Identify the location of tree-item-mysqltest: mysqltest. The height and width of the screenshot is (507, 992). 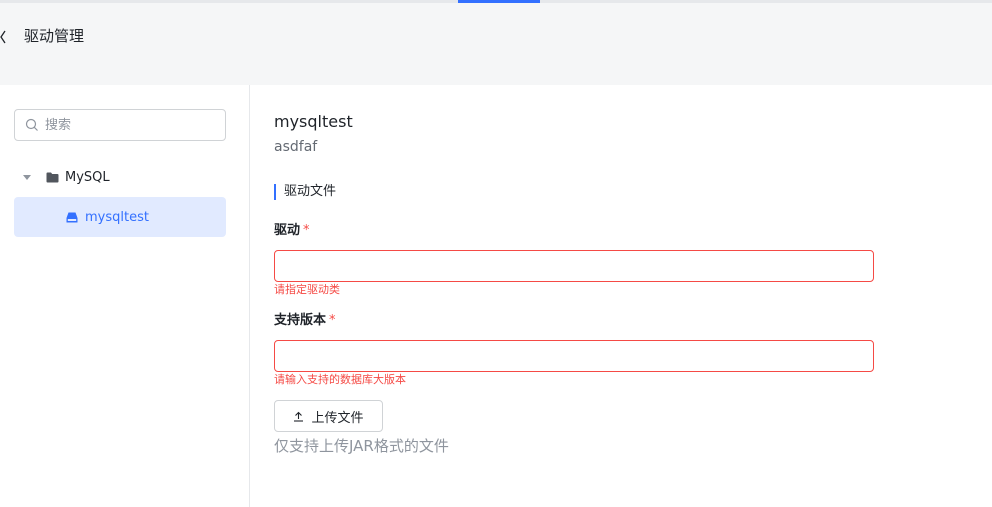
(120, 217).